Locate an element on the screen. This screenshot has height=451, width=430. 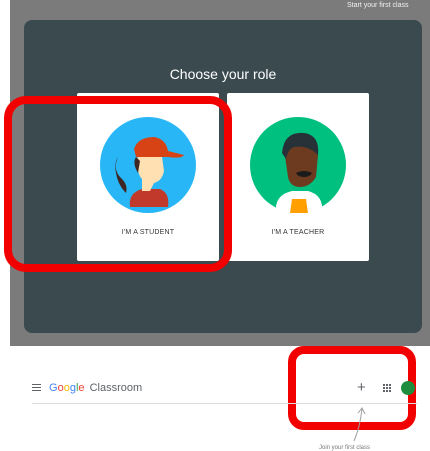
top-hint-text: Start your first class is located at coordinates (378, 5).